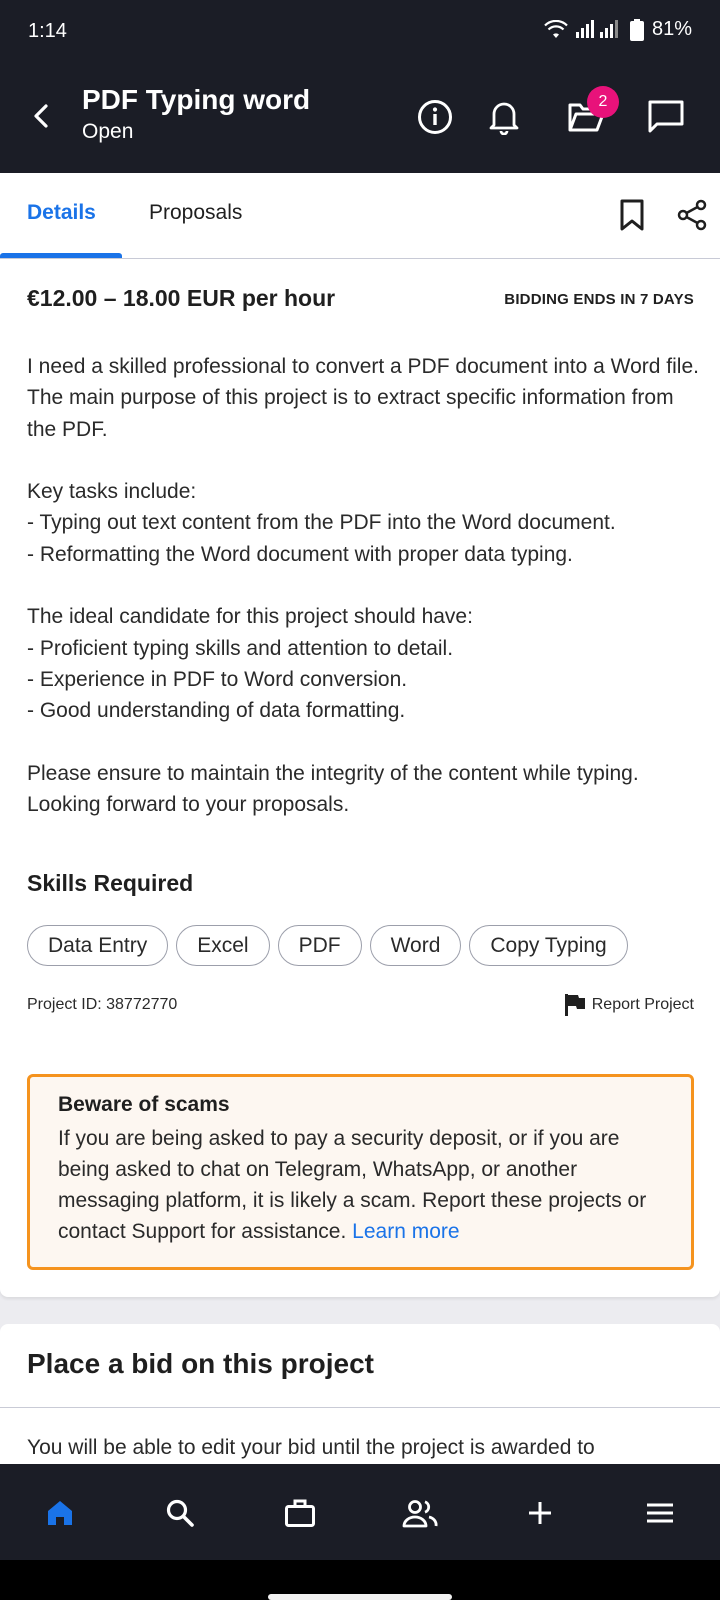 The image size is (720, 1600). Describe the element at coordinates (360, 216) in the screenshot. I see `tab-bar: Details Proposals` at that location.